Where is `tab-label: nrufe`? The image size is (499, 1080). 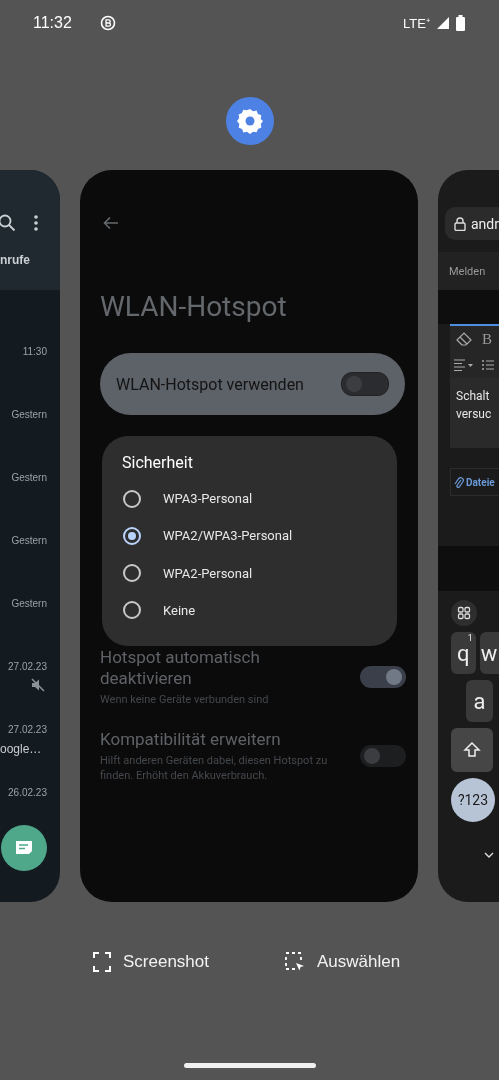 tab-label: nrufe is located at coordinates (30, 260).